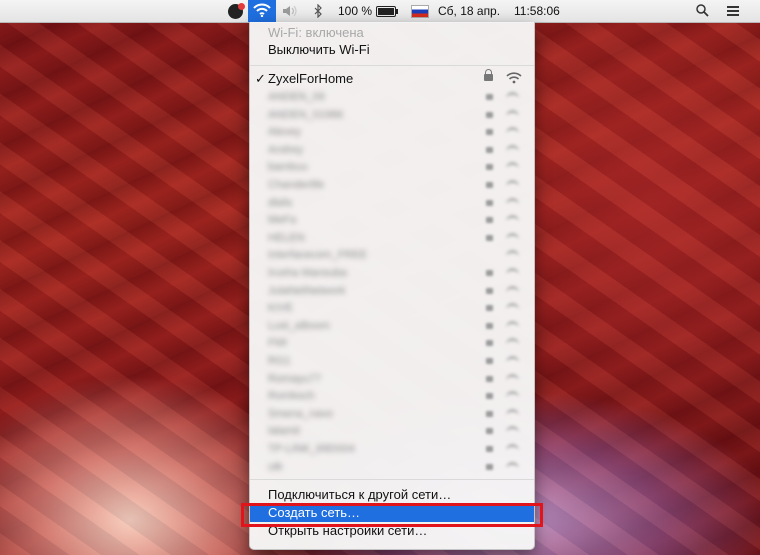 This screenshot has width=760, height=555. Describe the element at coordinates (318, 255) in the screenshot. I see `network-name: Interfacecom_FREE` at that location.